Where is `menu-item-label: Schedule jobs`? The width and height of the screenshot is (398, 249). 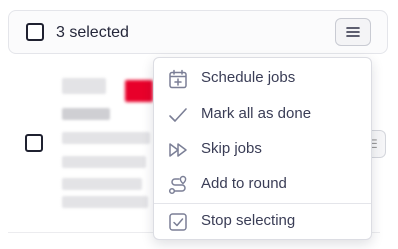 menu-item-label: Schedule jobs is located at coordinates (248, 77).